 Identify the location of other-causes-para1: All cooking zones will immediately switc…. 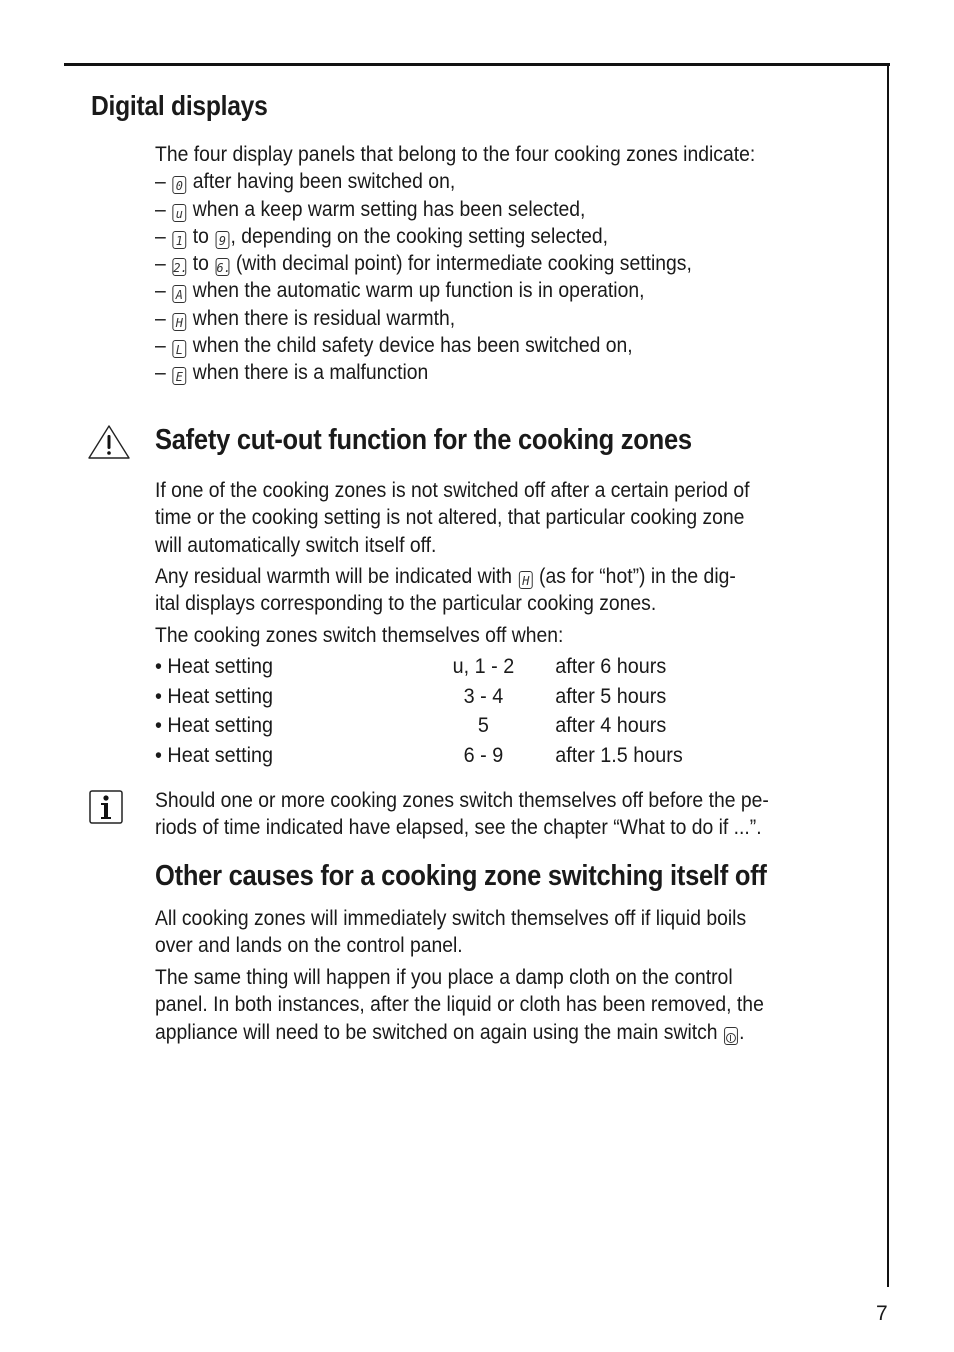
(451, 932).